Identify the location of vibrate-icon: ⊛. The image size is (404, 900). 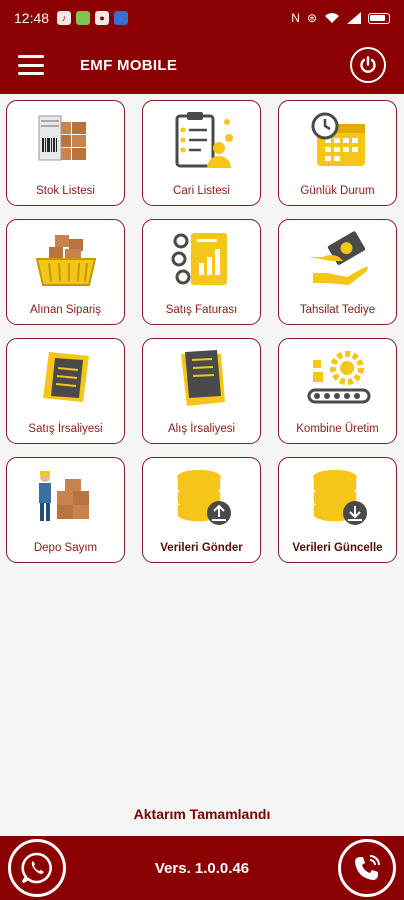
(311, 18).